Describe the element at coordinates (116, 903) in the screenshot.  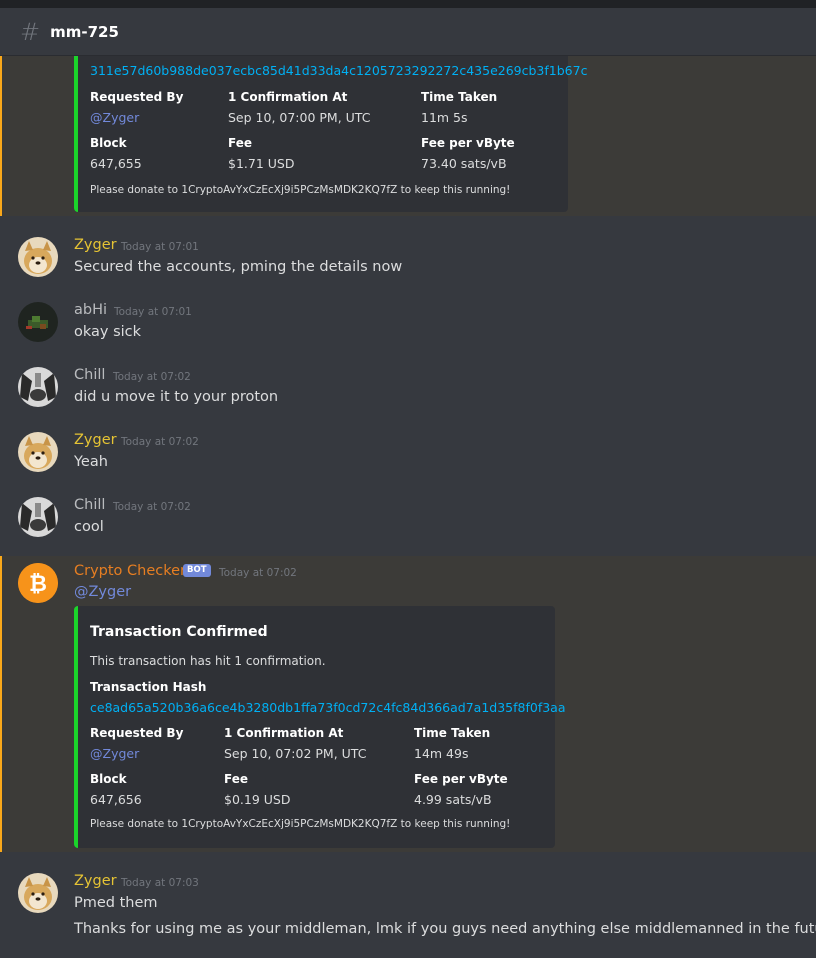
I see `message-text: Pmed them` at that location.